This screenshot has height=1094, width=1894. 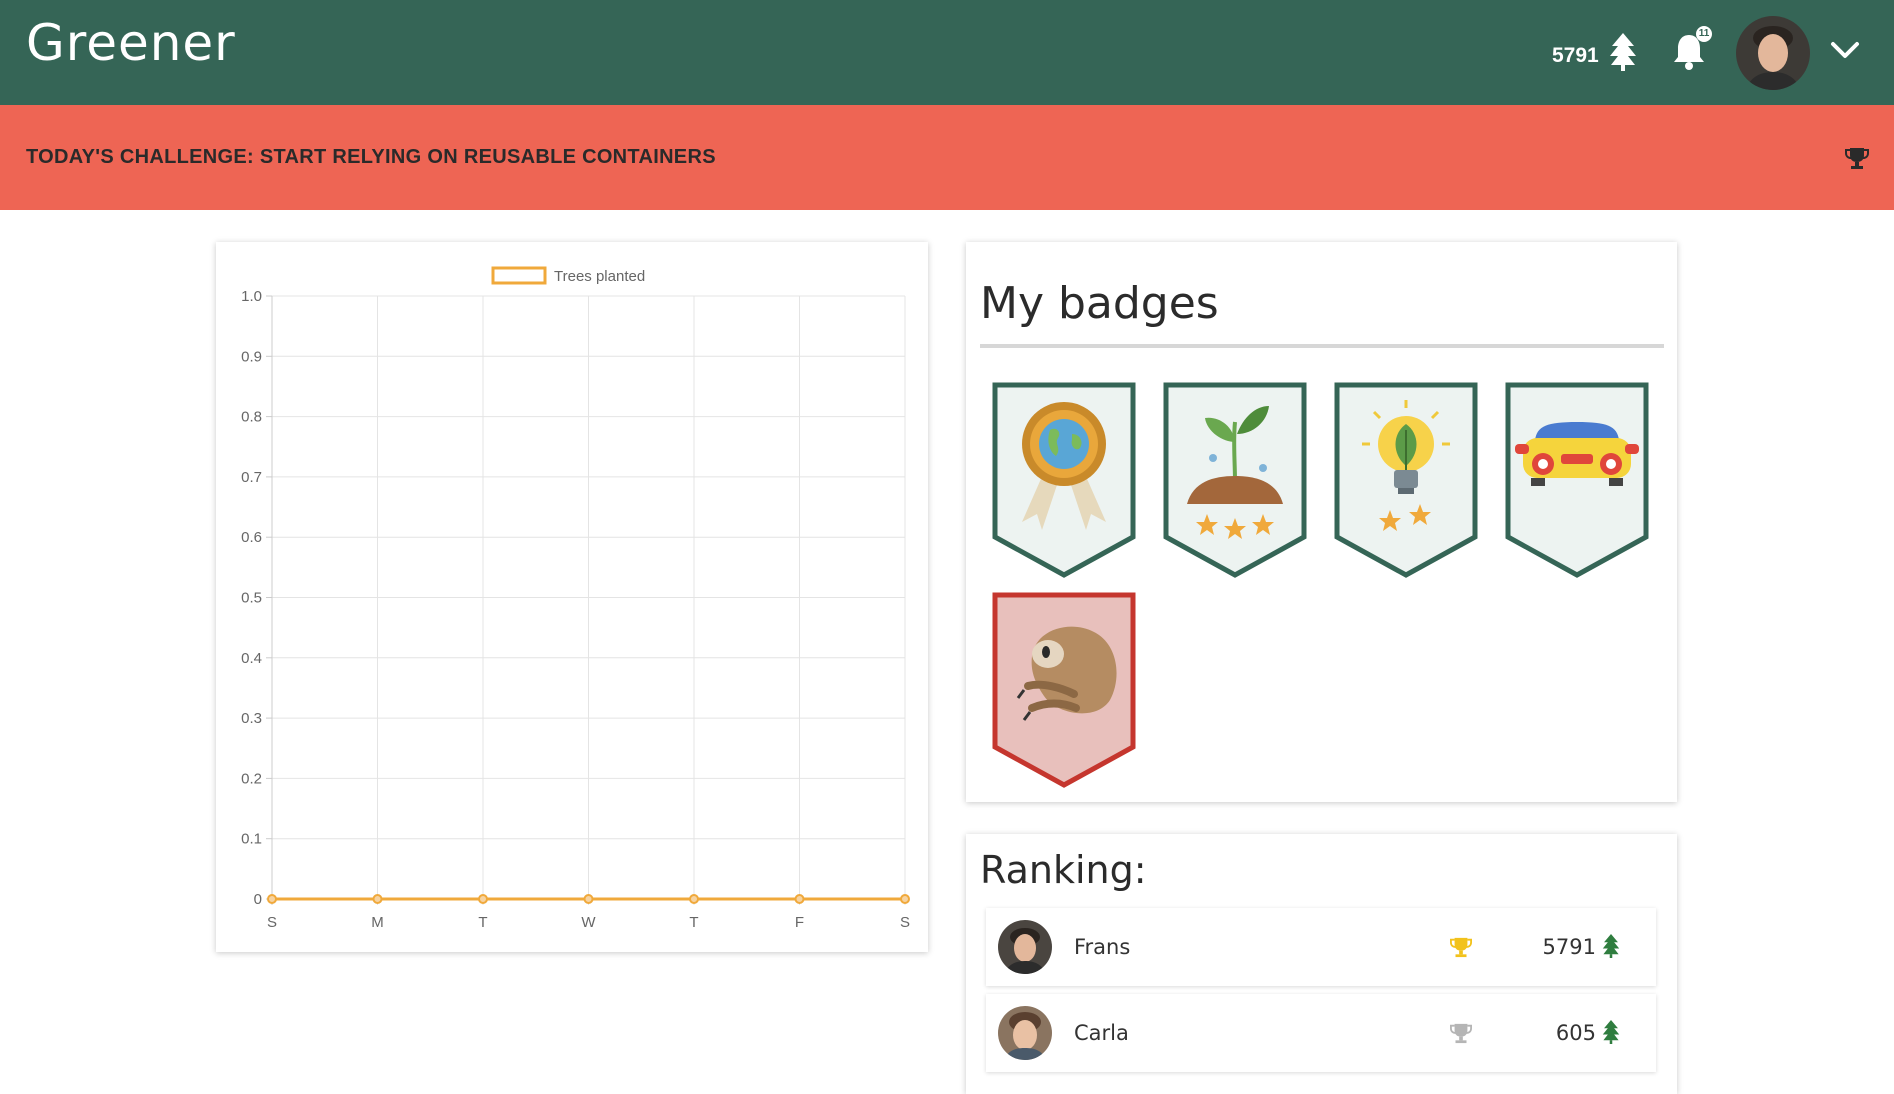 What do you see at coordinates (377, 922) in the screenshot?
I see `x-tick-label: M` at bounding box center [377, 922].